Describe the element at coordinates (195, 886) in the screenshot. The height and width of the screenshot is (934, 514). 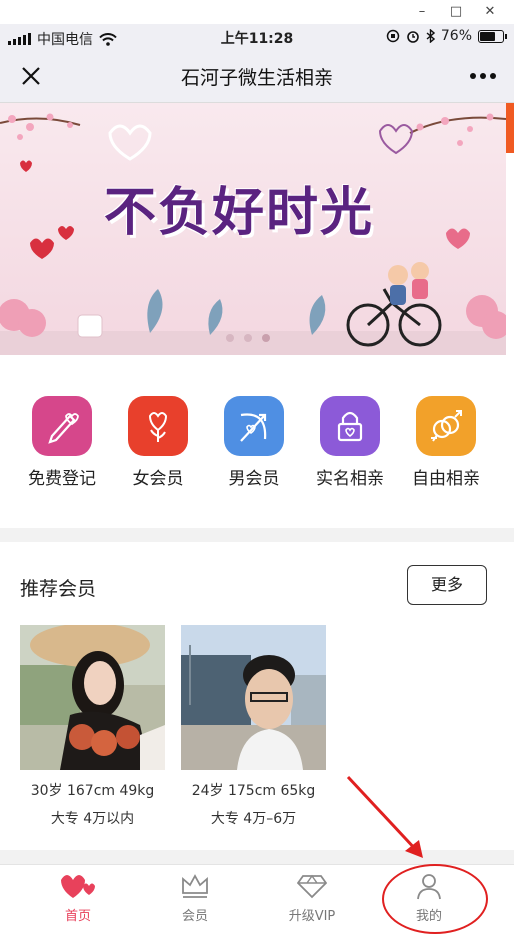
I see `crown-icon` at that location.